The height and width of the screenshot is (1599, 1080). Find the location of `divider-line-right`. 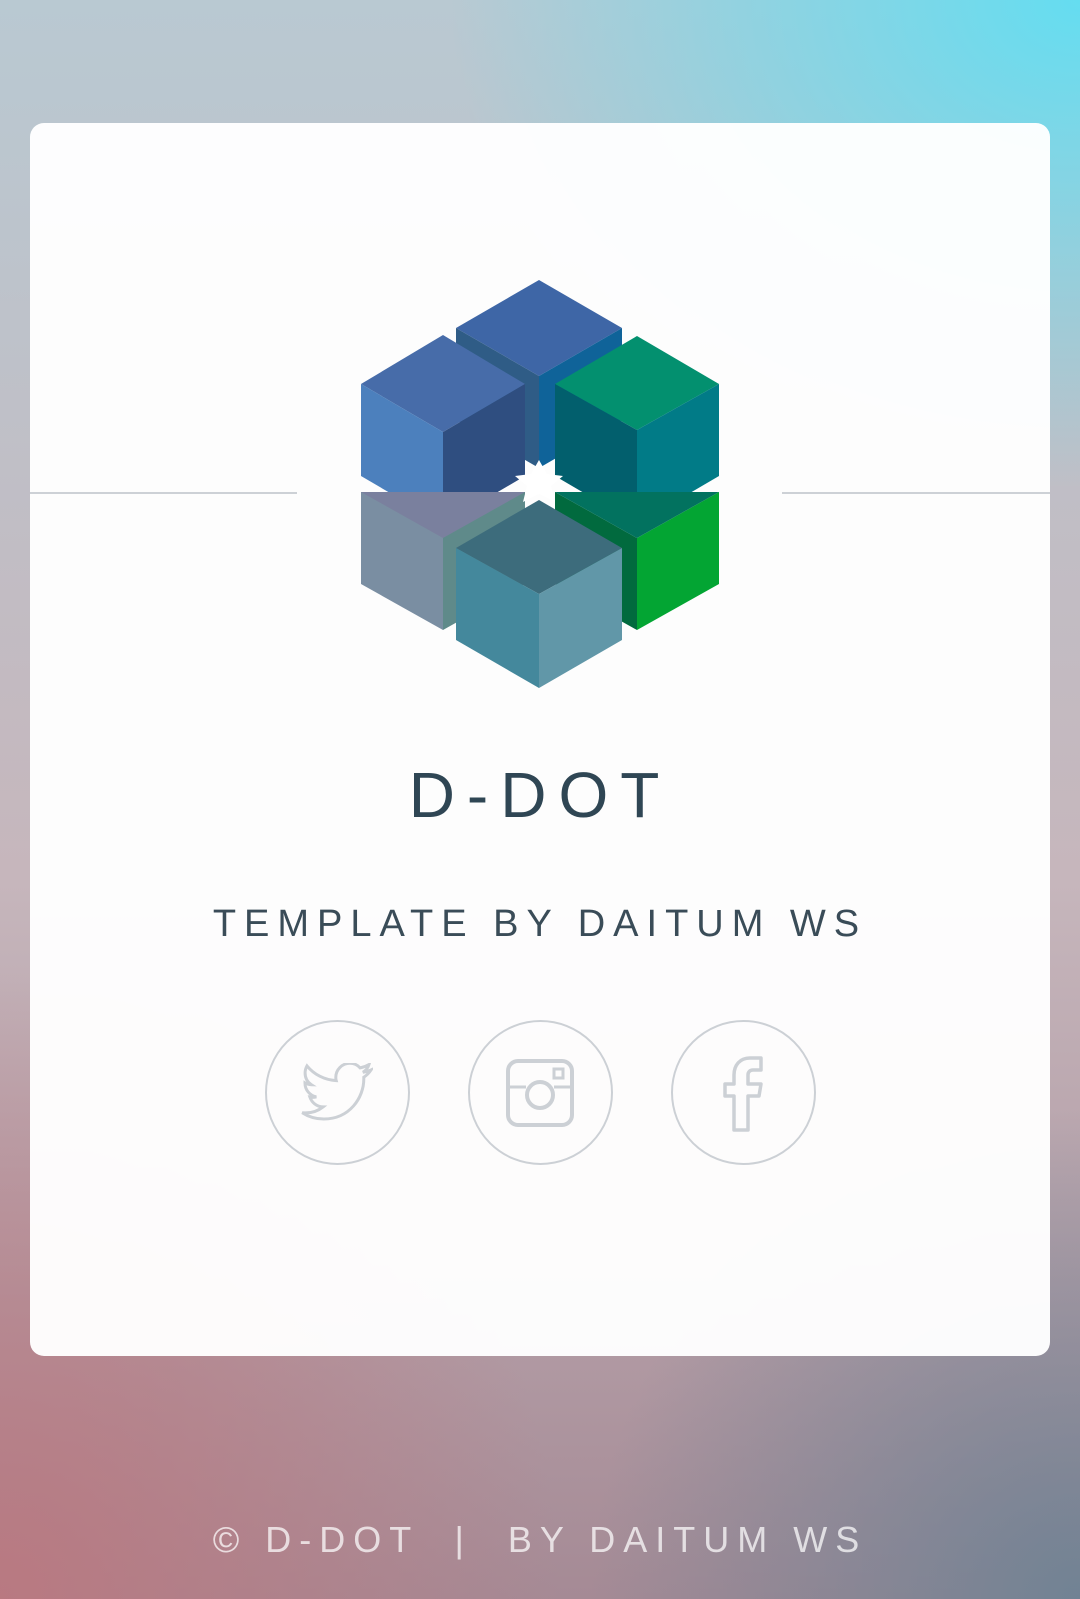

divider-line-right is located at coordinates (916, 493).